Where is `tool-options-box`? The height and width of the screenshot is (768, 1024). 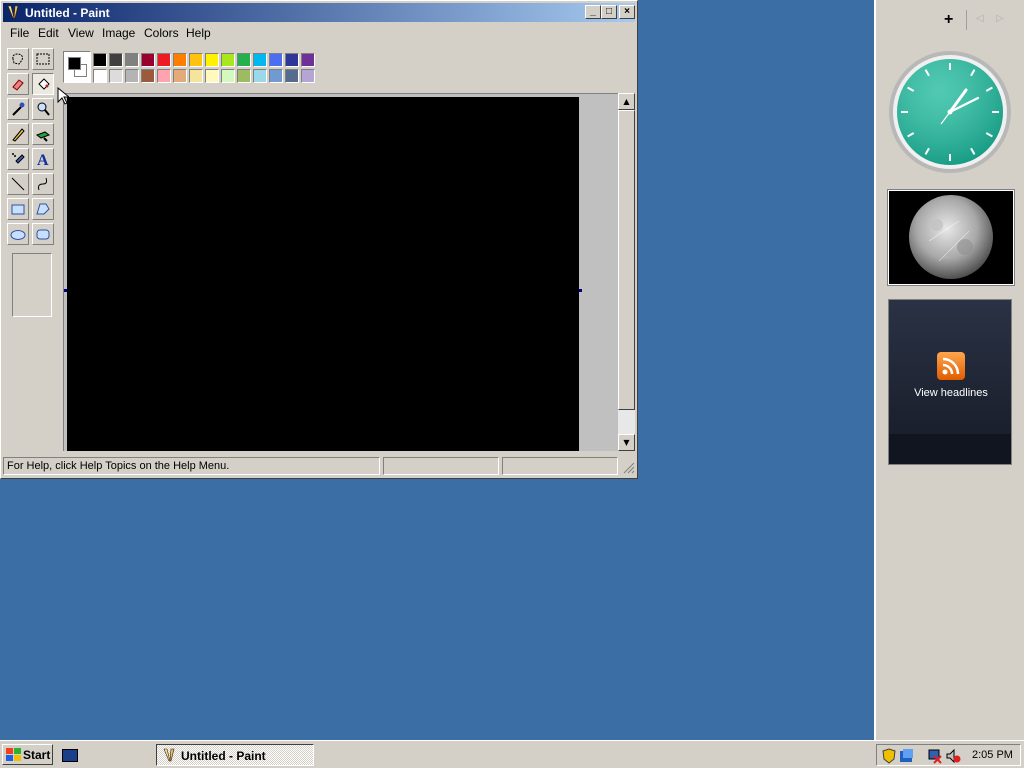
tool-options-box is located at coordinates (32, 285).